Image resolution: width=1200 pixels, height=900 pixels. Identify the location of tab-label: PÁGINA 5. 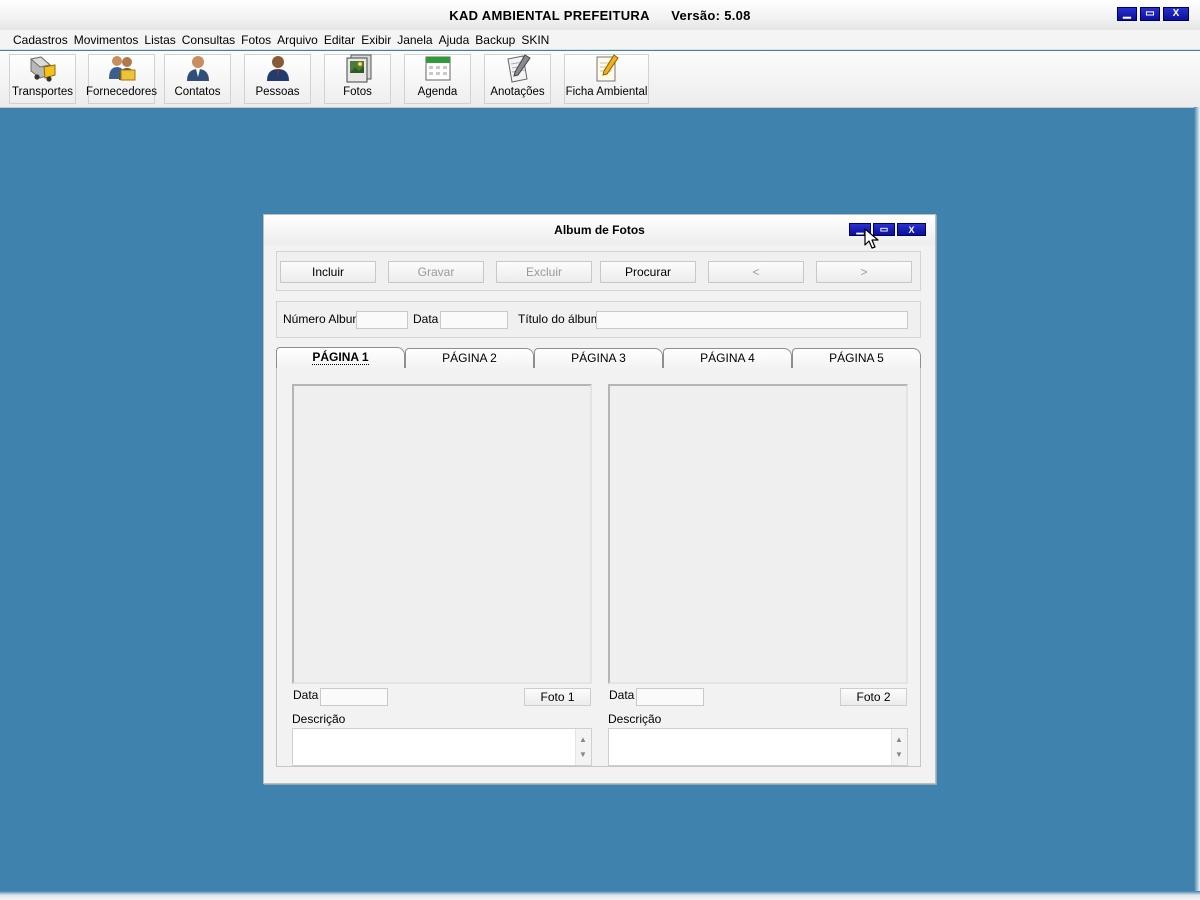
(856, 358).